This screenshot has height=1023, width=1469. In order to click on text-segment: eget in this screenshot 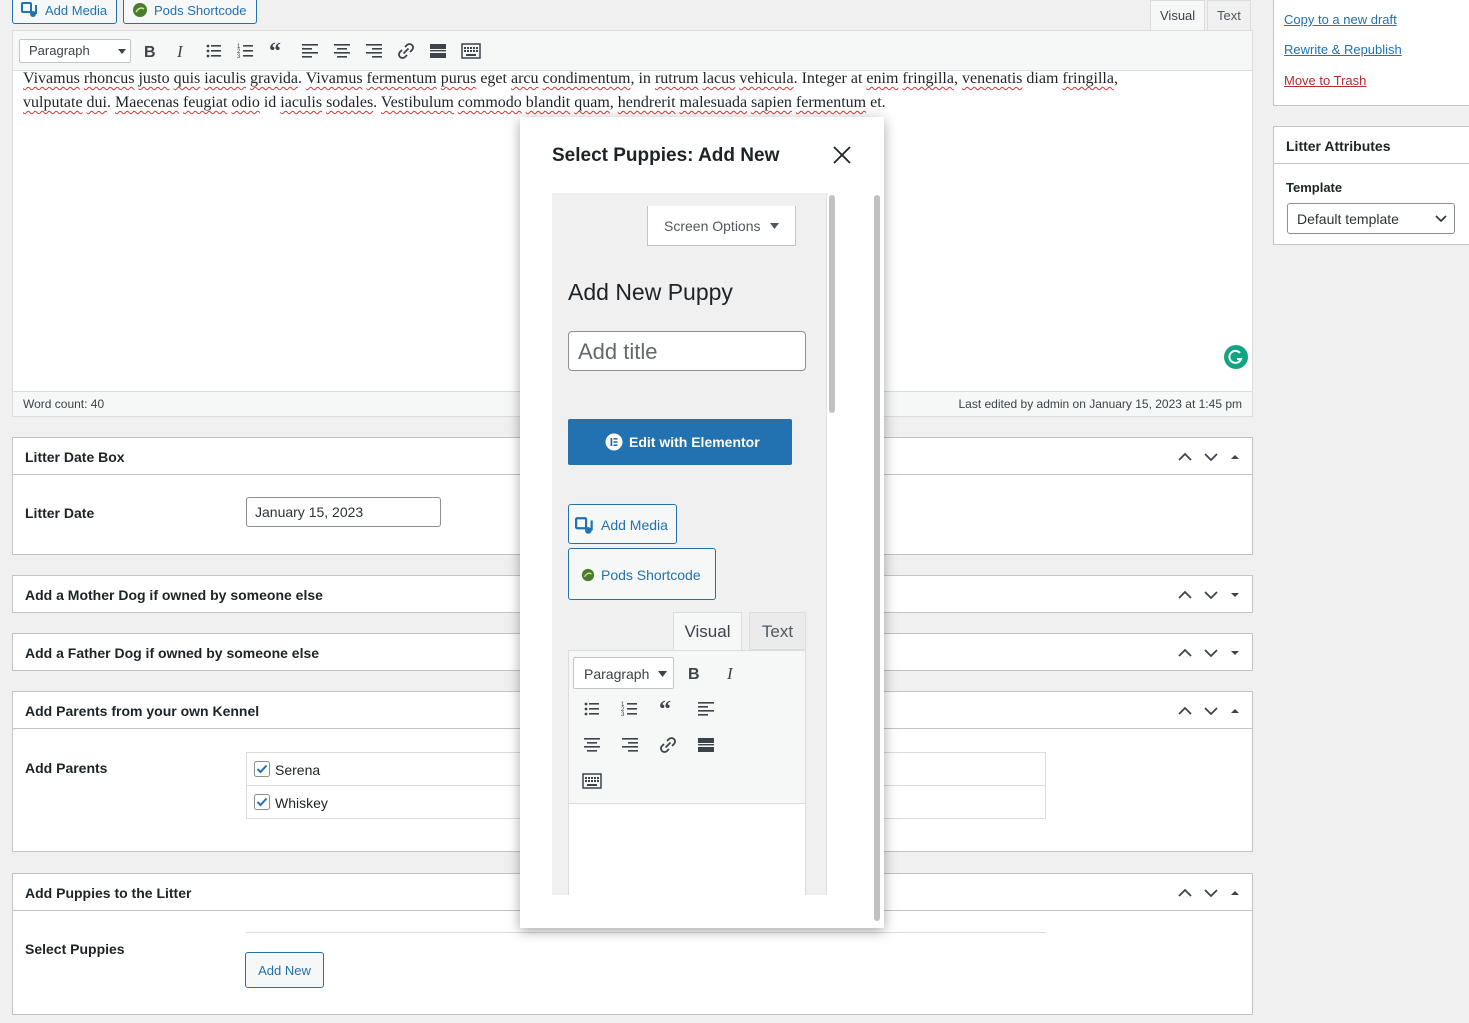, I will do `click(493, 78)`.